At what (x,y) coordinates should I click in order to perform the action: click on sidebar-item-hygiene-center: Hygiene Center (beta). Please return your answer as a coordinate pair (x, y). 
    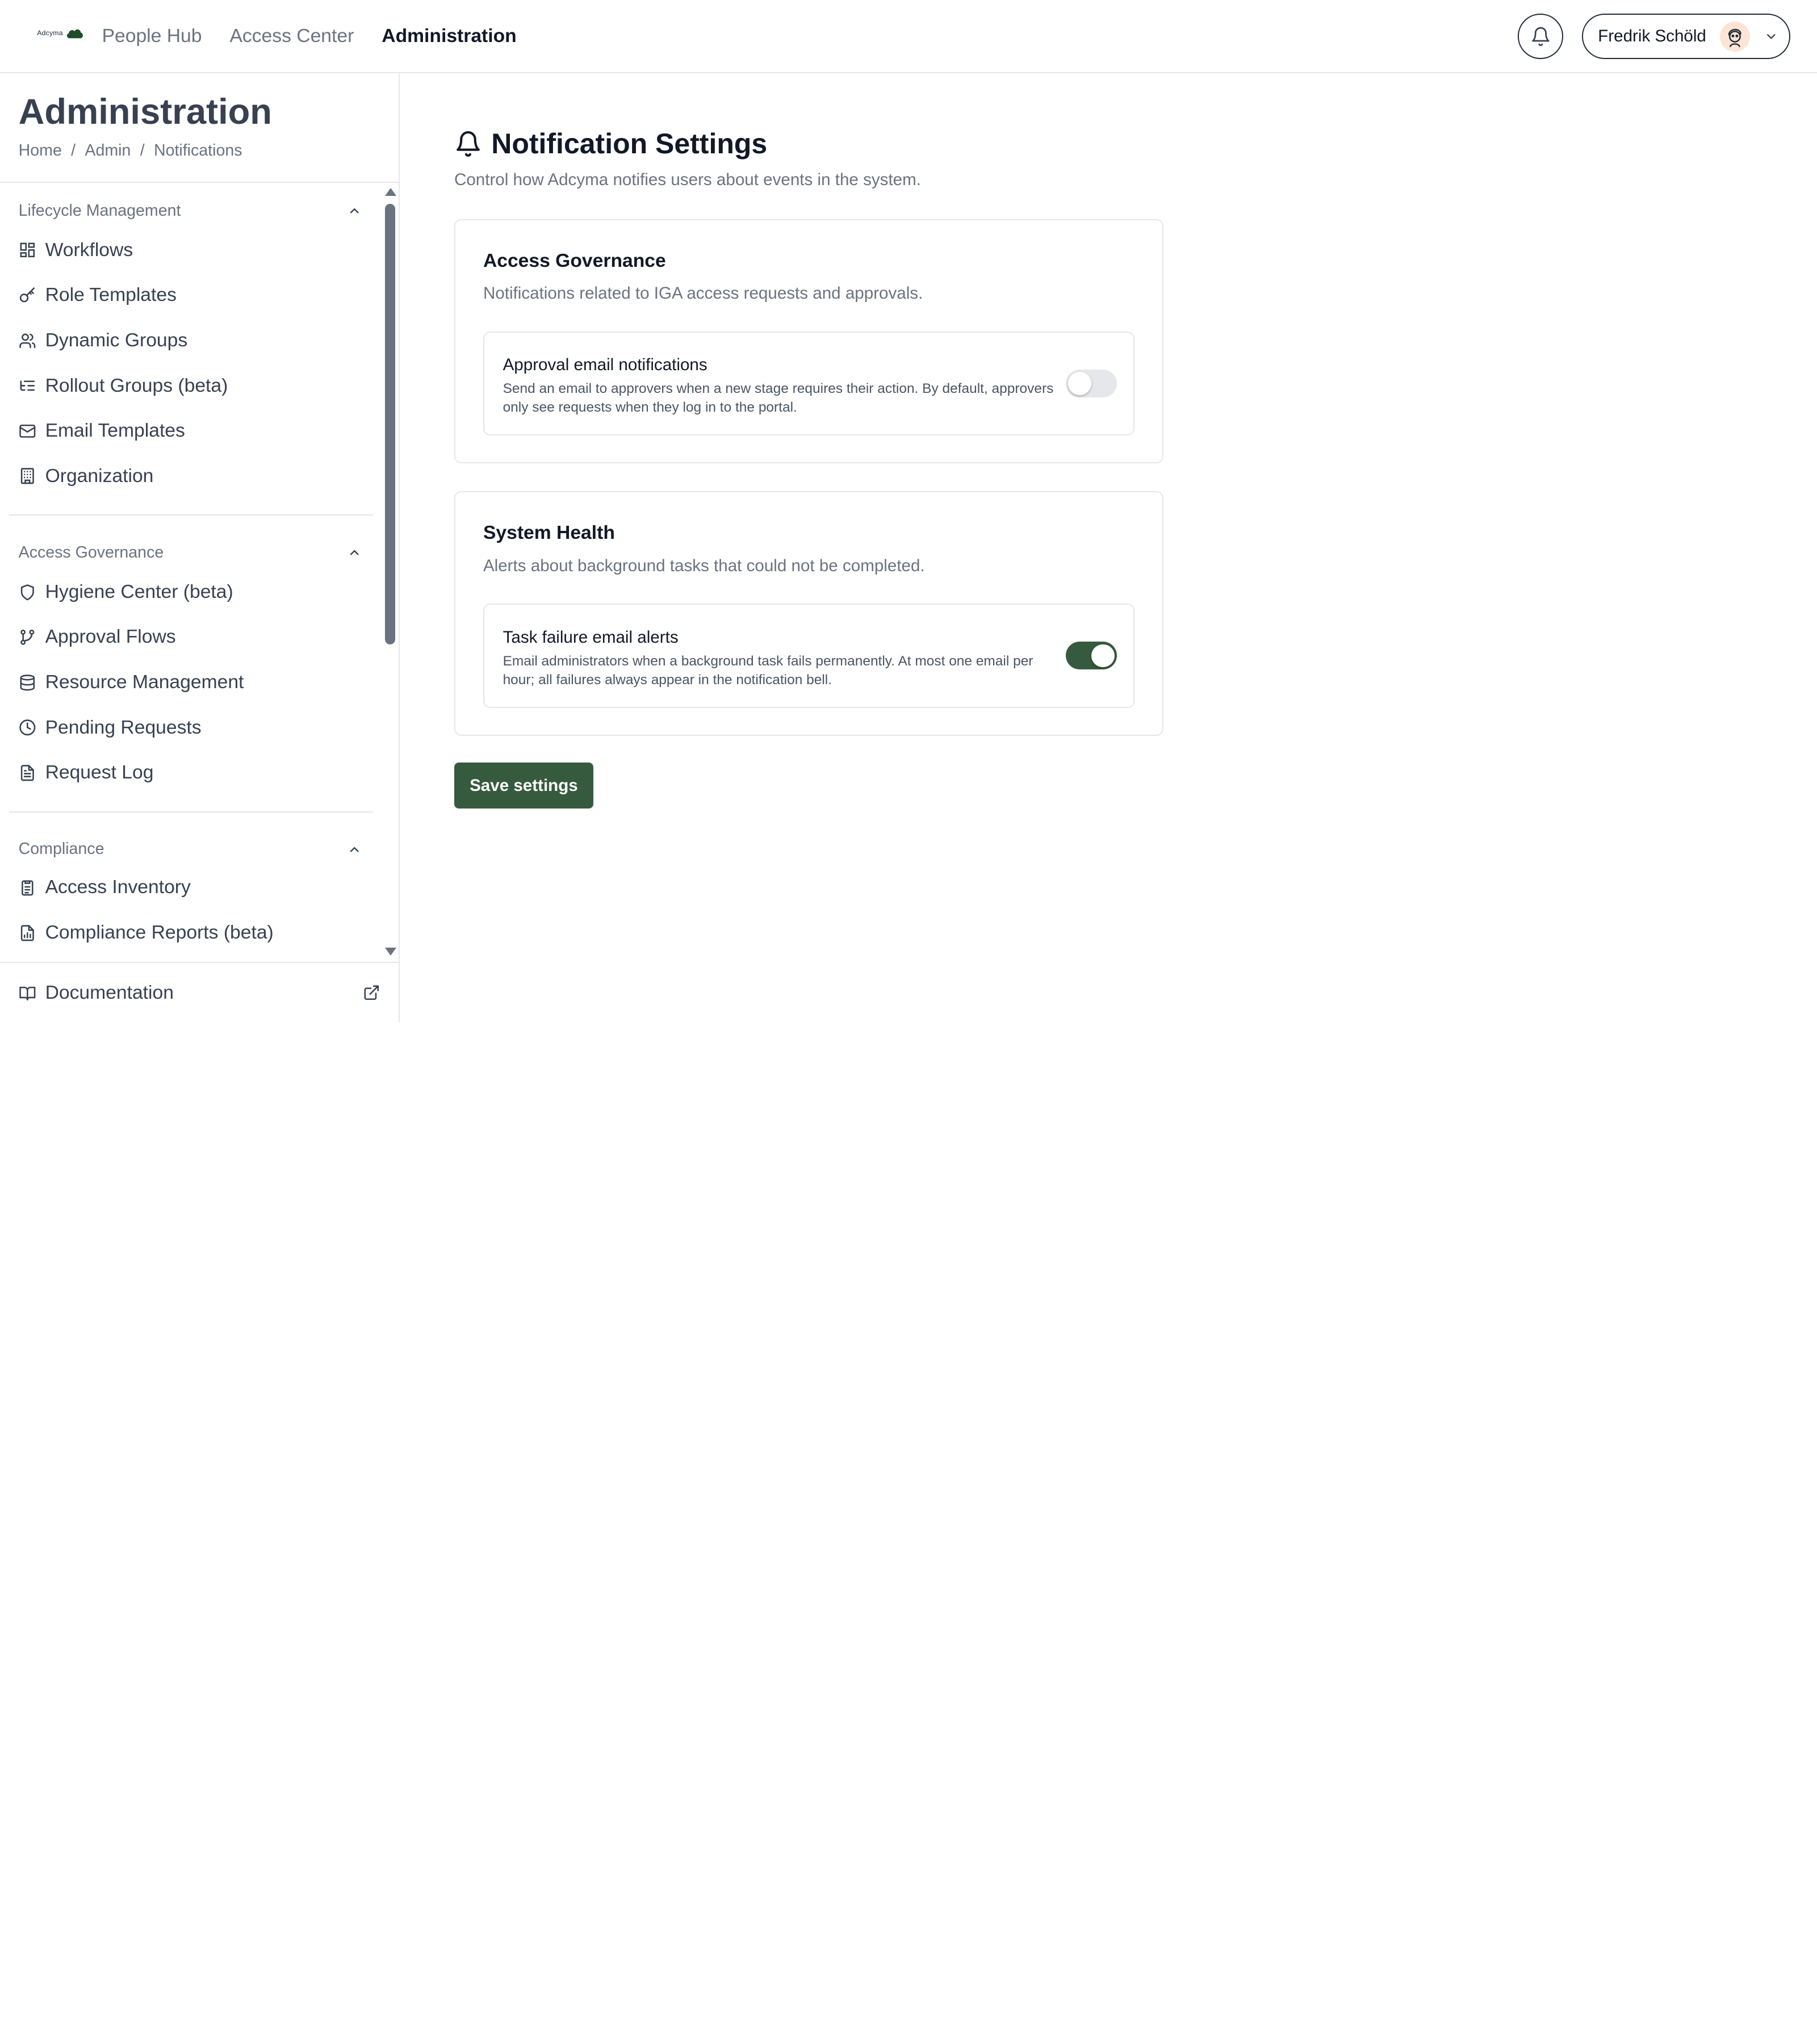
    Looking at the image, I should click on (126, 592).